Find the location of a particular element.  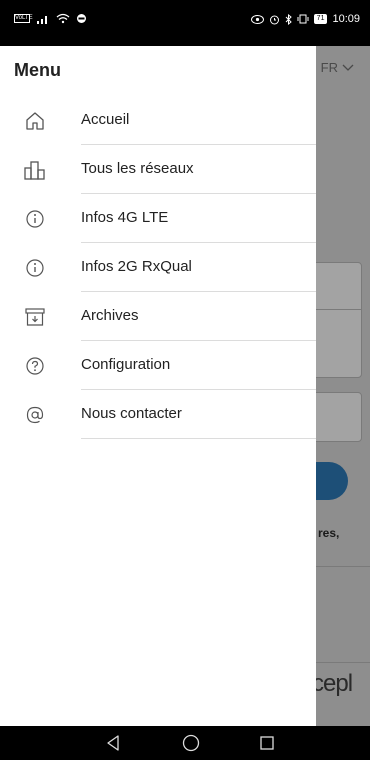

menu-item-label: Configuration is located at coordinates (126, 364).